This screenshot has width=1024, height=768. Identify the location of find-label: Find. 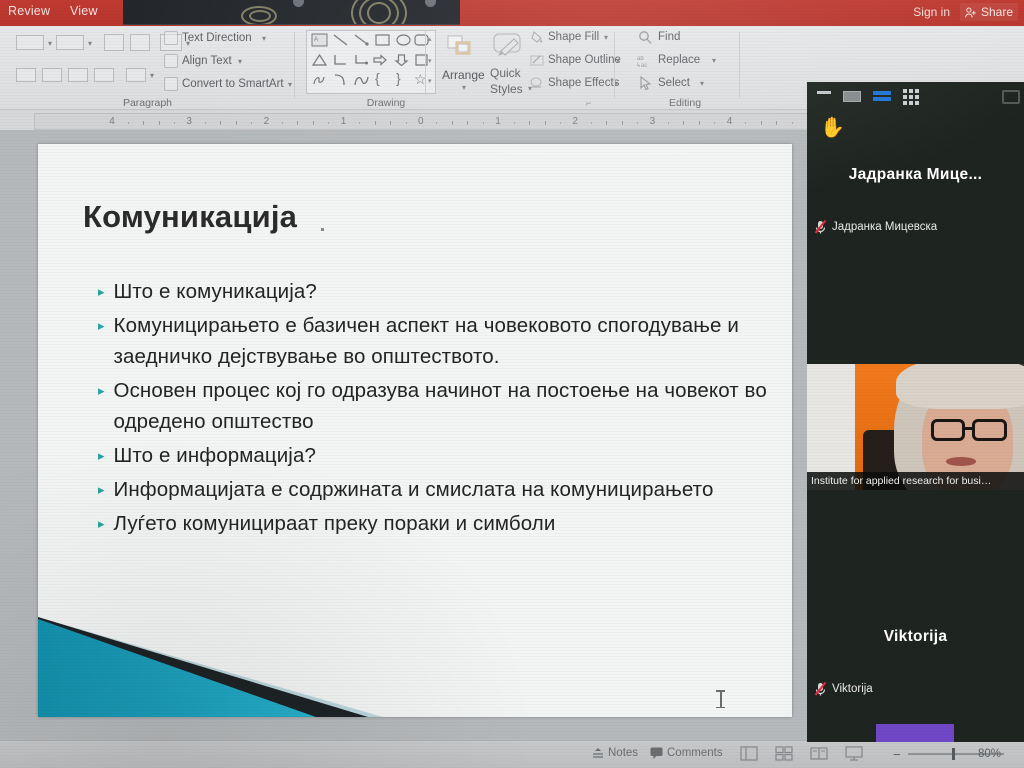
(669, 37).